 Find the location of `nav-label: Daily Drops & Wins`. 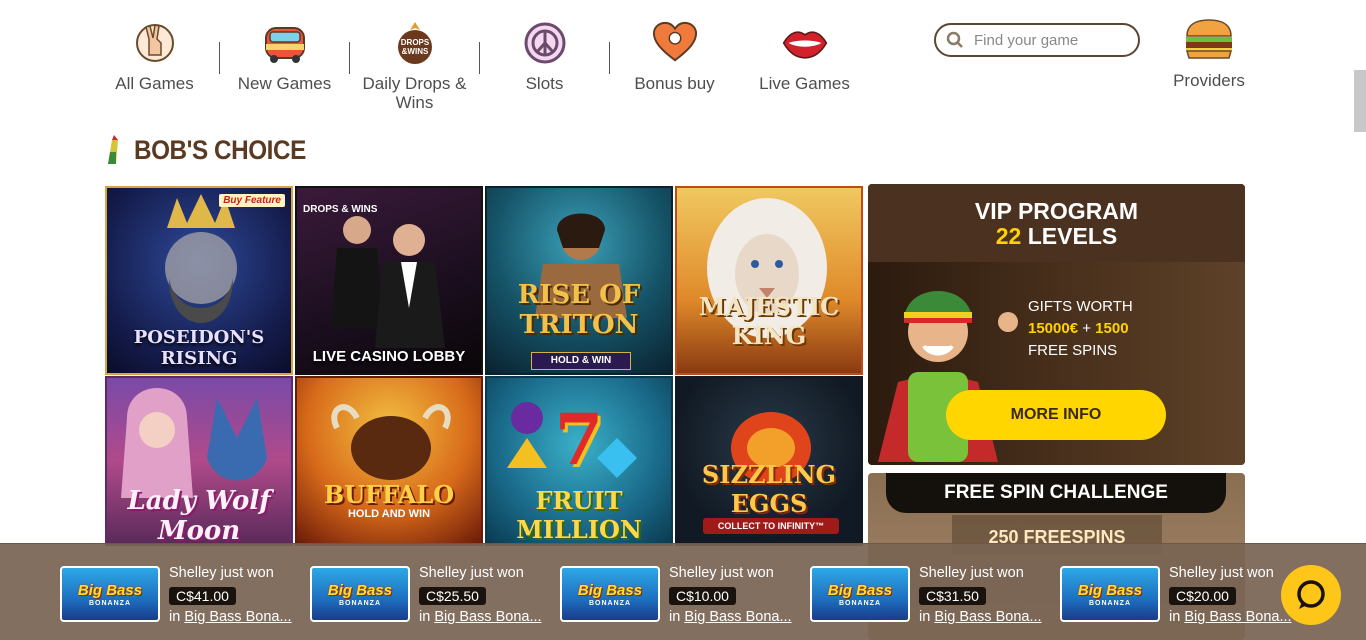

nav-label: Daily Drops & Wins is located at coordinates (414, 93).